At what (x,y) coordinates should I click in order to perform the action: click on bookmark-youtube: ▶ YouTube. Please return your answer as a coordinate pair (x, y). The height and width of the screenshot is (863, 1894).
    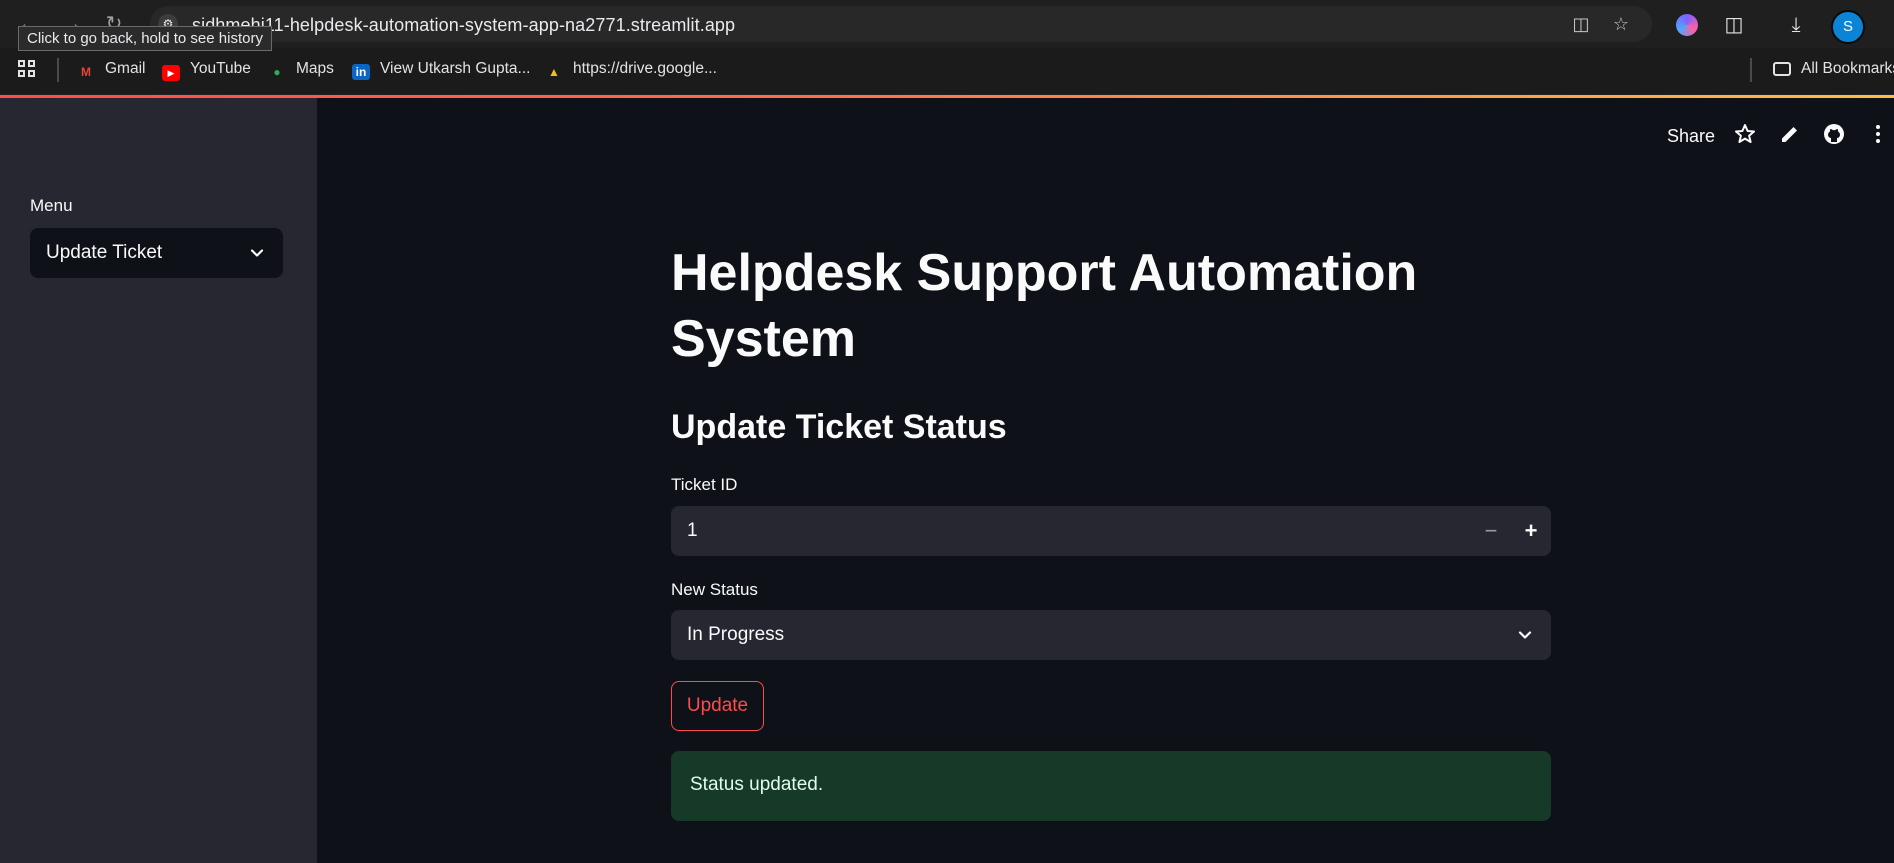
    Looking at the image, I should click on (206, 69).